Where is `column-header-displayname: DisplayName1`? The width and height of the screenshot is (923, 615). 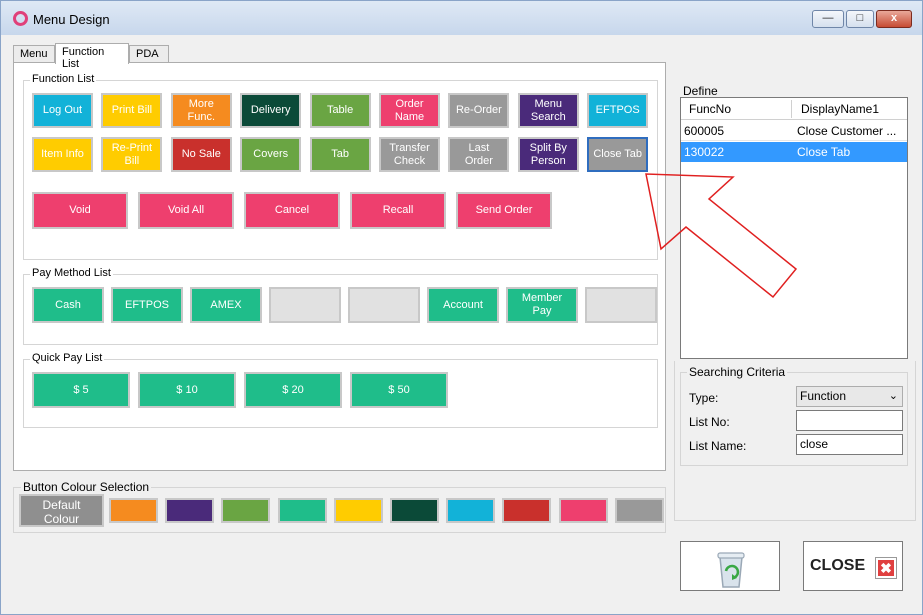
column-header-displayname: DisplayName1 is located at coordinates (840, 109).